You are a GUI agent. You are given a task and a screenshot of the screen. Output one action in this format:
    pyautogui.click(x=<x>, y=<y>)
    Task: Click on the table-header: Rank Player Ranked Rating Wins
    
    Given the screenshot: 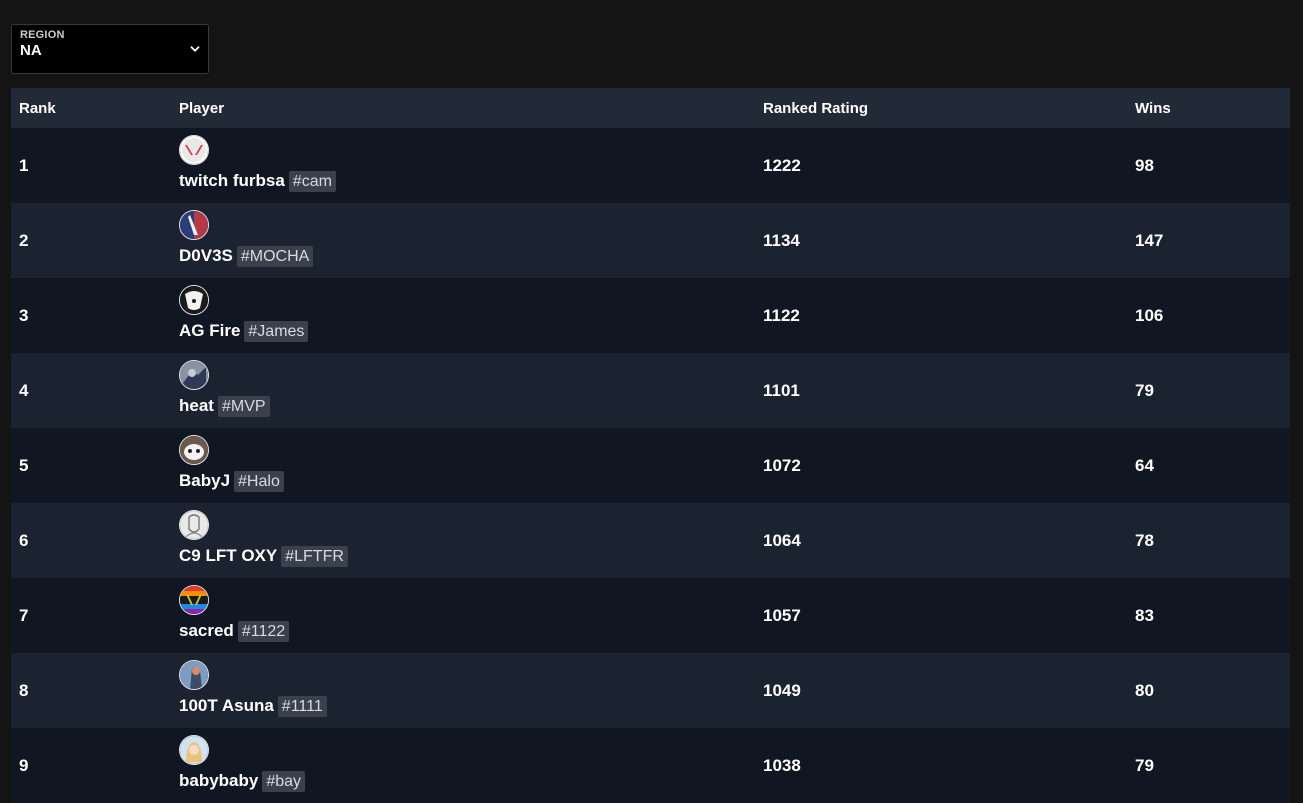 What is the action you would take?
    pyautogui.click(x=650, y=108)
    